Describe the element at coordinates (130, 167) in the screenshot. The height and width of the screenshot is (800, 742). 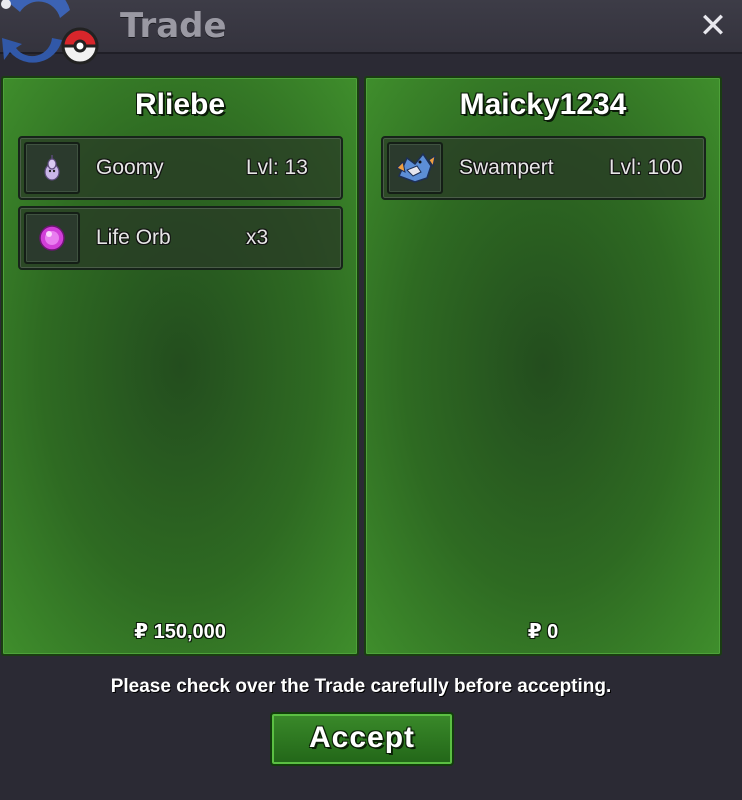
I see `item-name: Goomy` at that location.